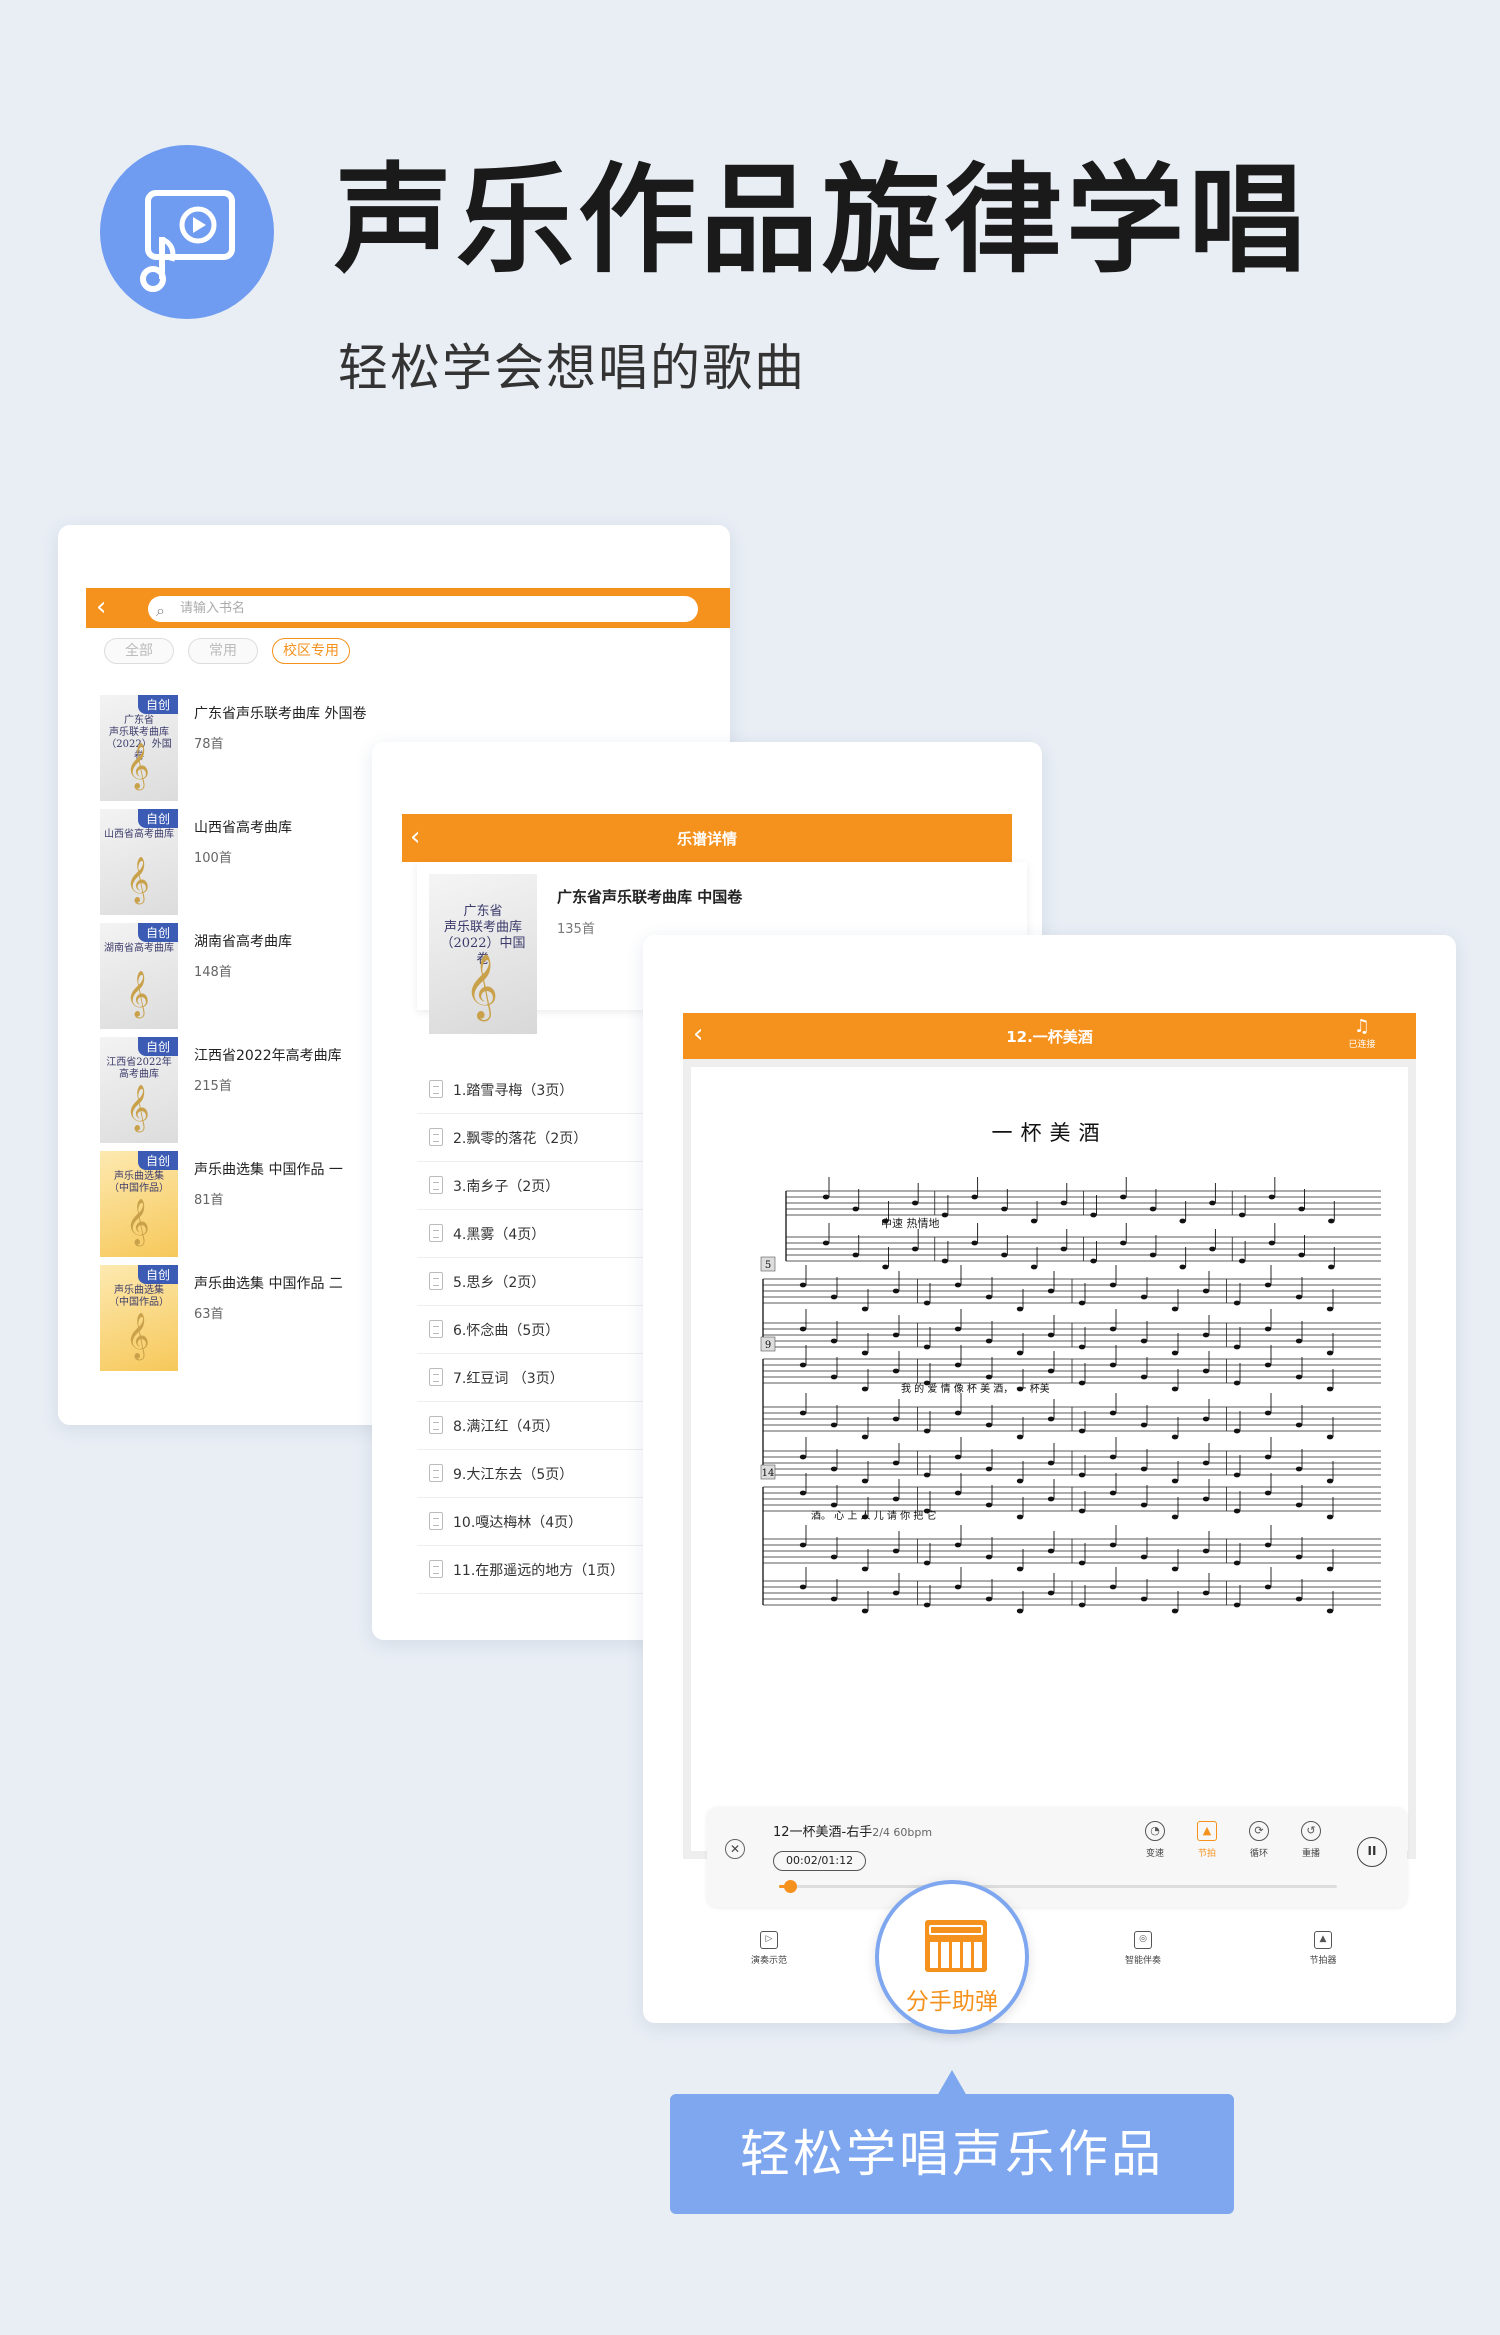  Describe the element at coordinates (537, 1330) in the screenshot. I see `song-item: 6.怀念曲（5页）` at that location.